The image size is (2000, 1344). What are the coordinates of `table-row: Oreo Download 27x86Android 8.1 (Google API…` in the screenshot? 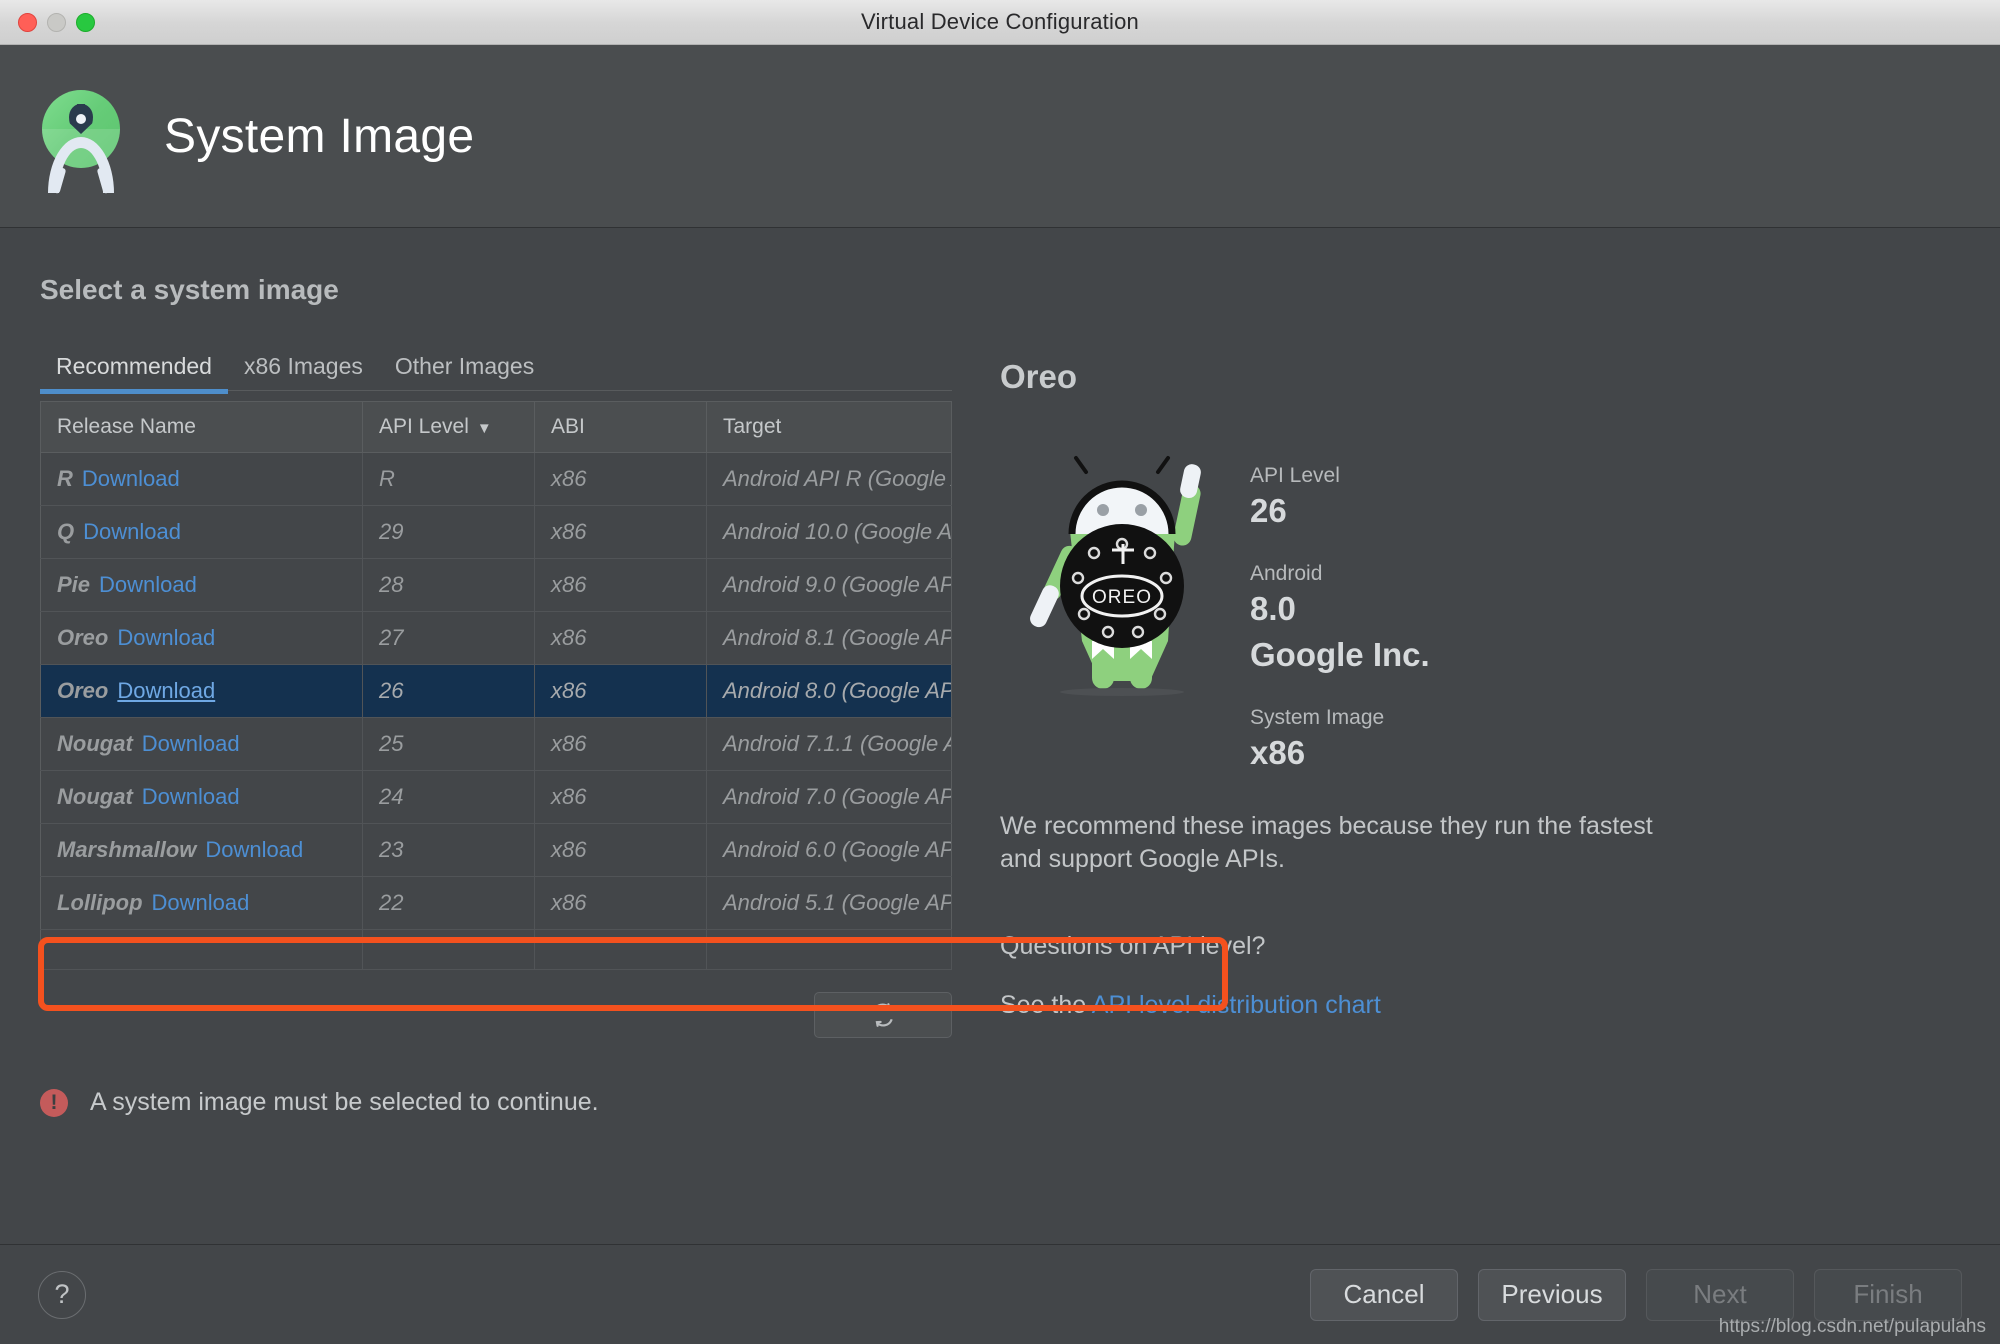 It's located at (496, 638).